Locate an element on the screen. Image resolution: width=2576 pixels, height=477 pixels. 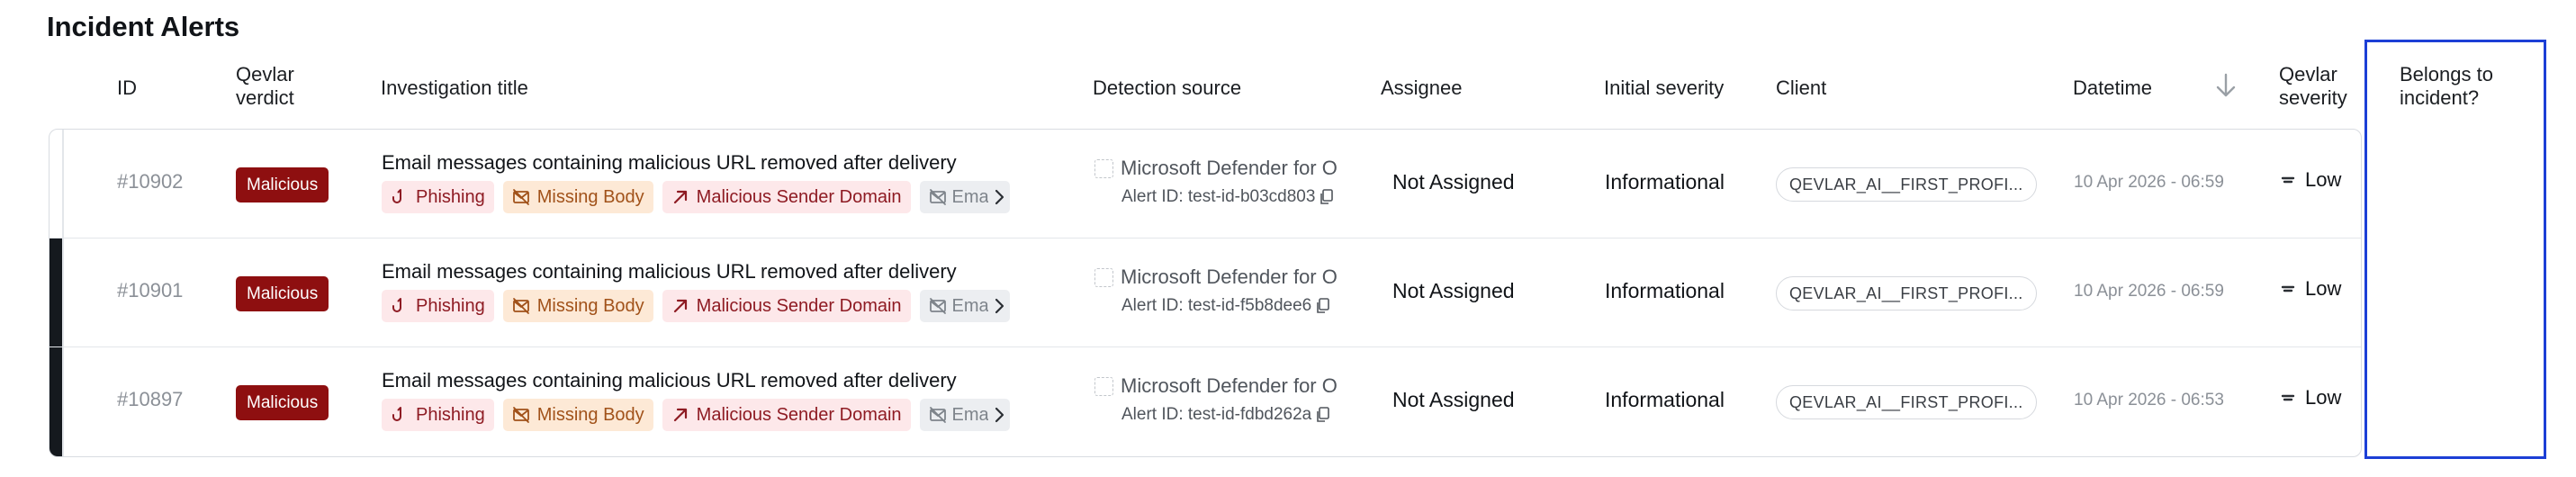
column-header-id: ID is located at coordinates (127, 88).